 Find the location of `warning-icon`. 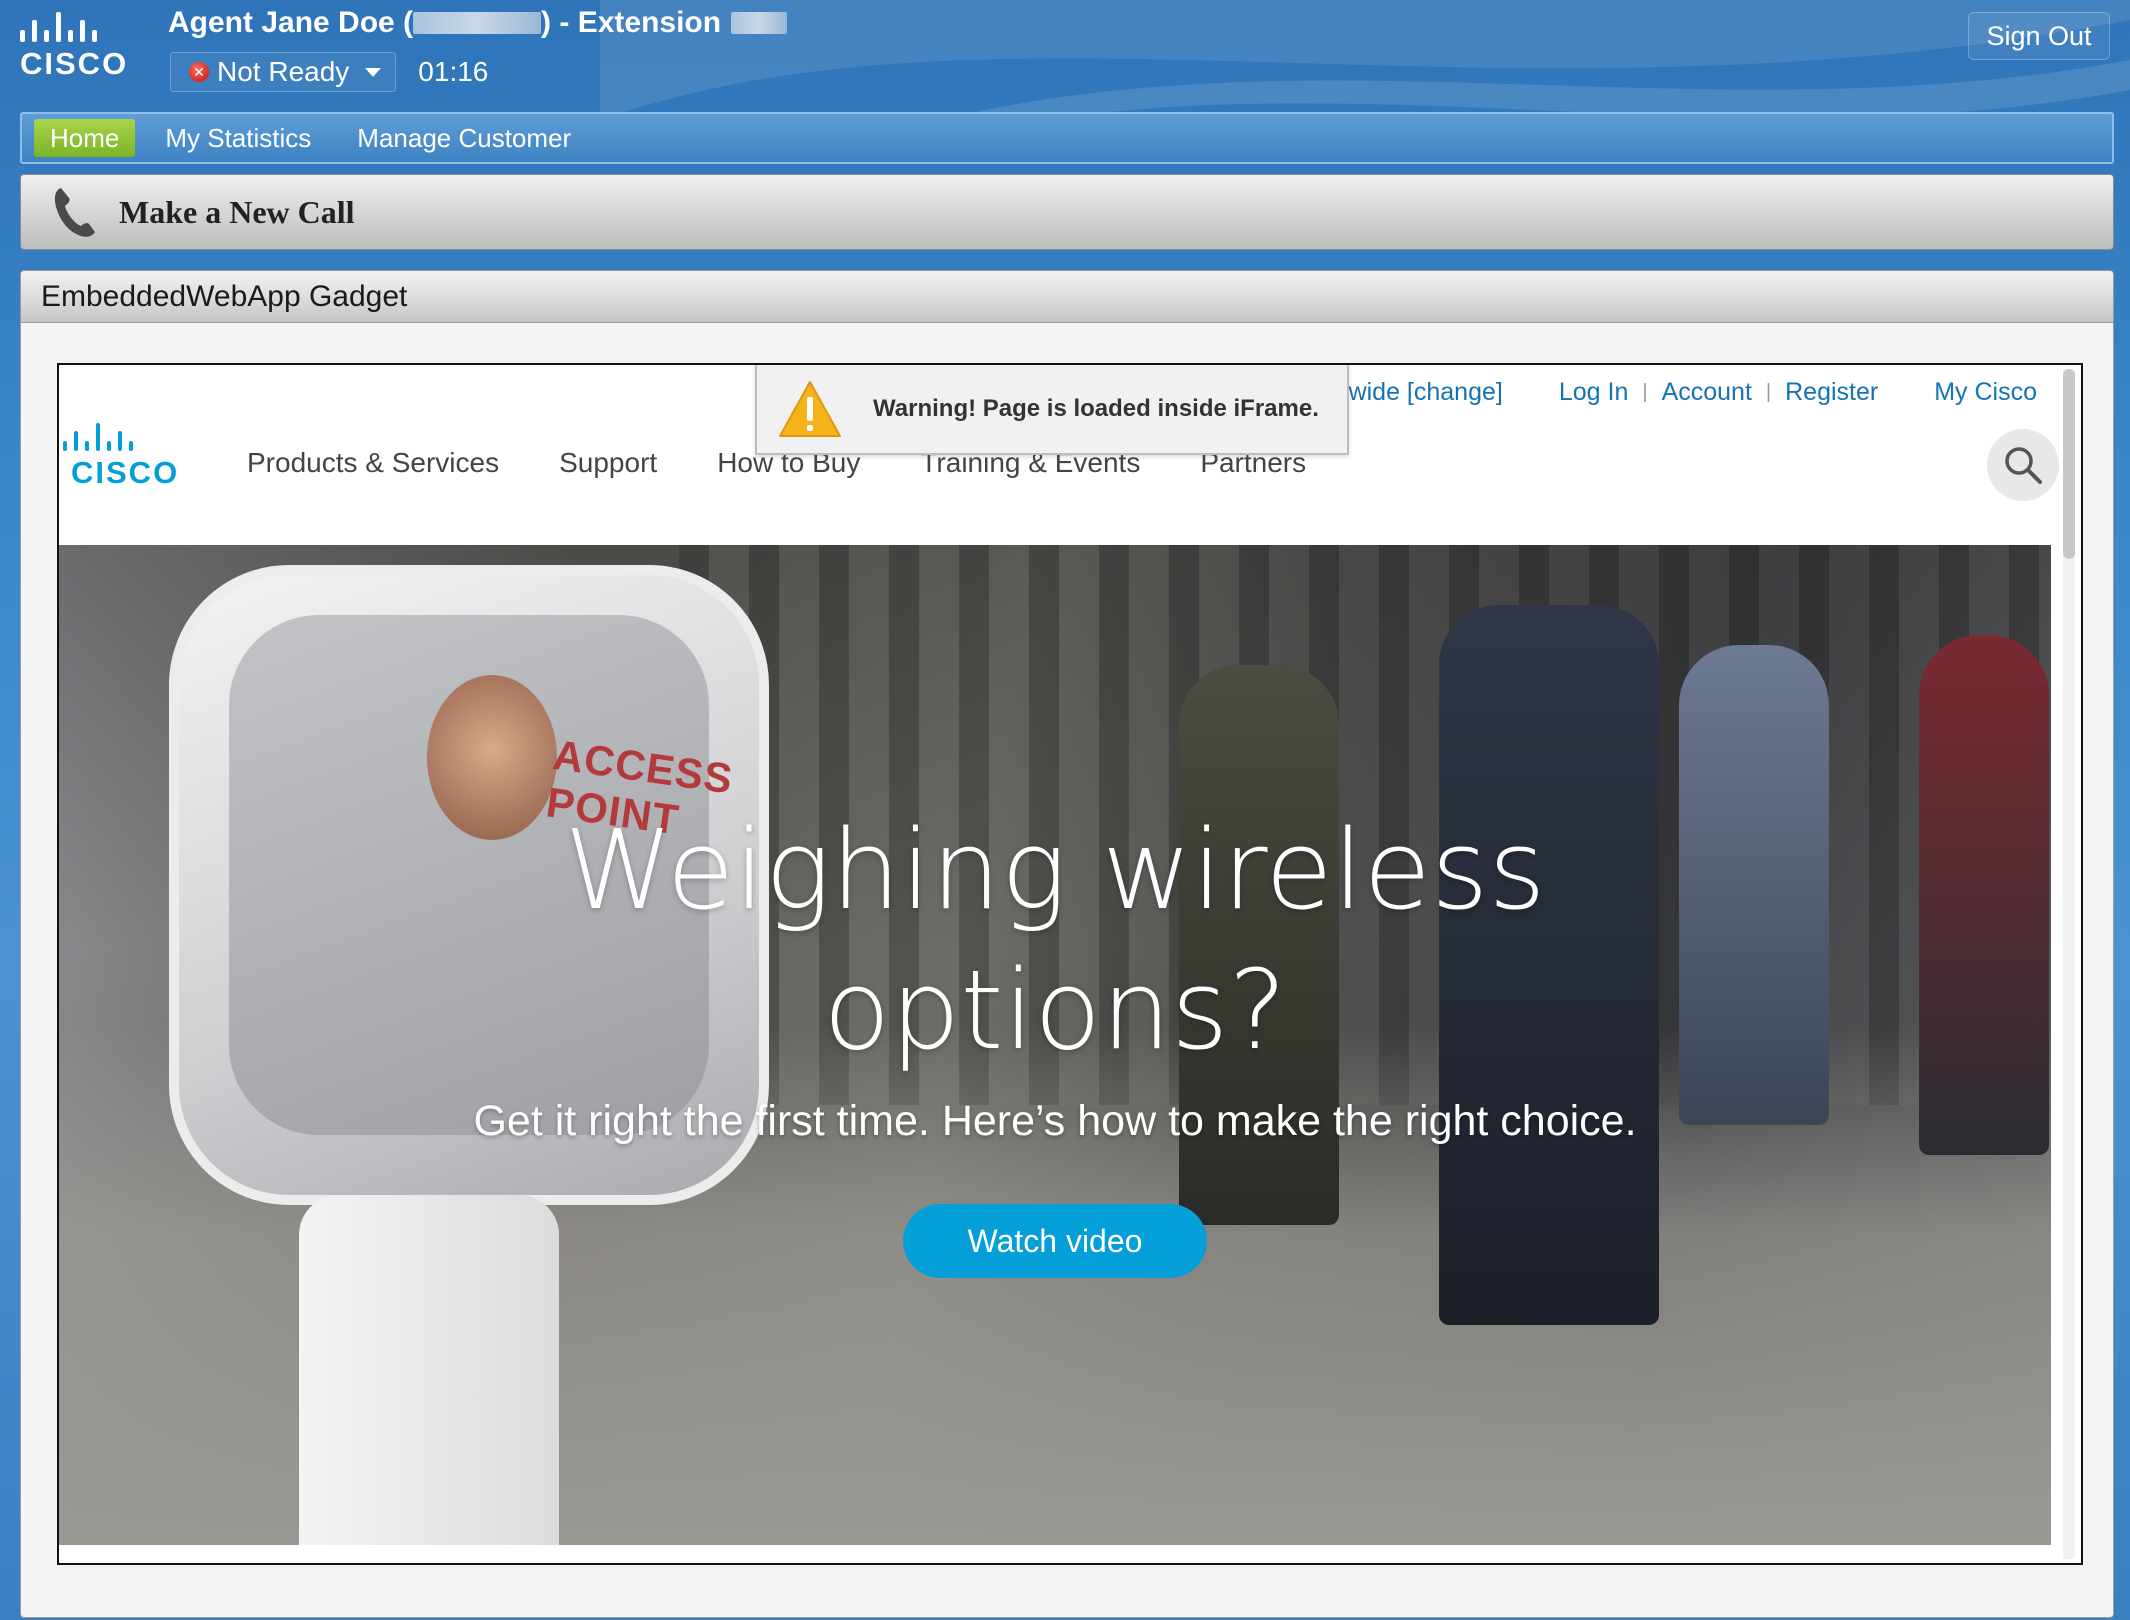

warning-icon is located at coordinates (810, 409).